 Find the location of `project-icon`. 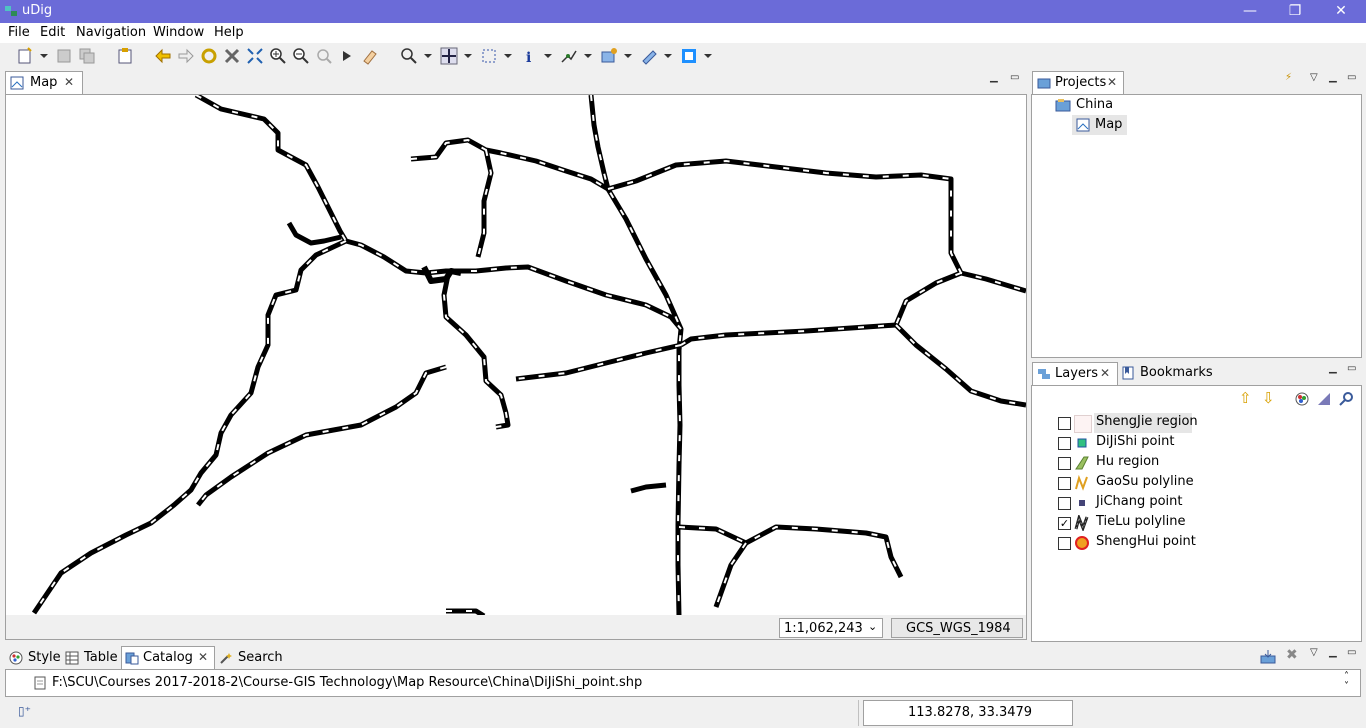

project-icon is located at coordinates (1063, 105).